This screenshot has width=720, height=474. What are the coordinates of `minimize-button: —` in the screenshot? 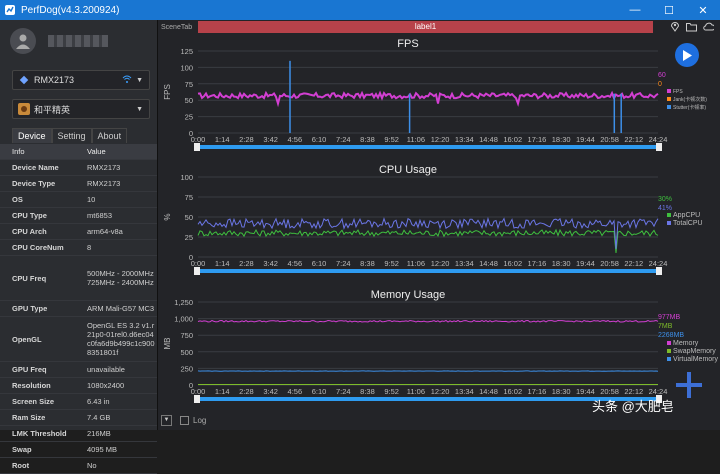 It's located at (635, 10).